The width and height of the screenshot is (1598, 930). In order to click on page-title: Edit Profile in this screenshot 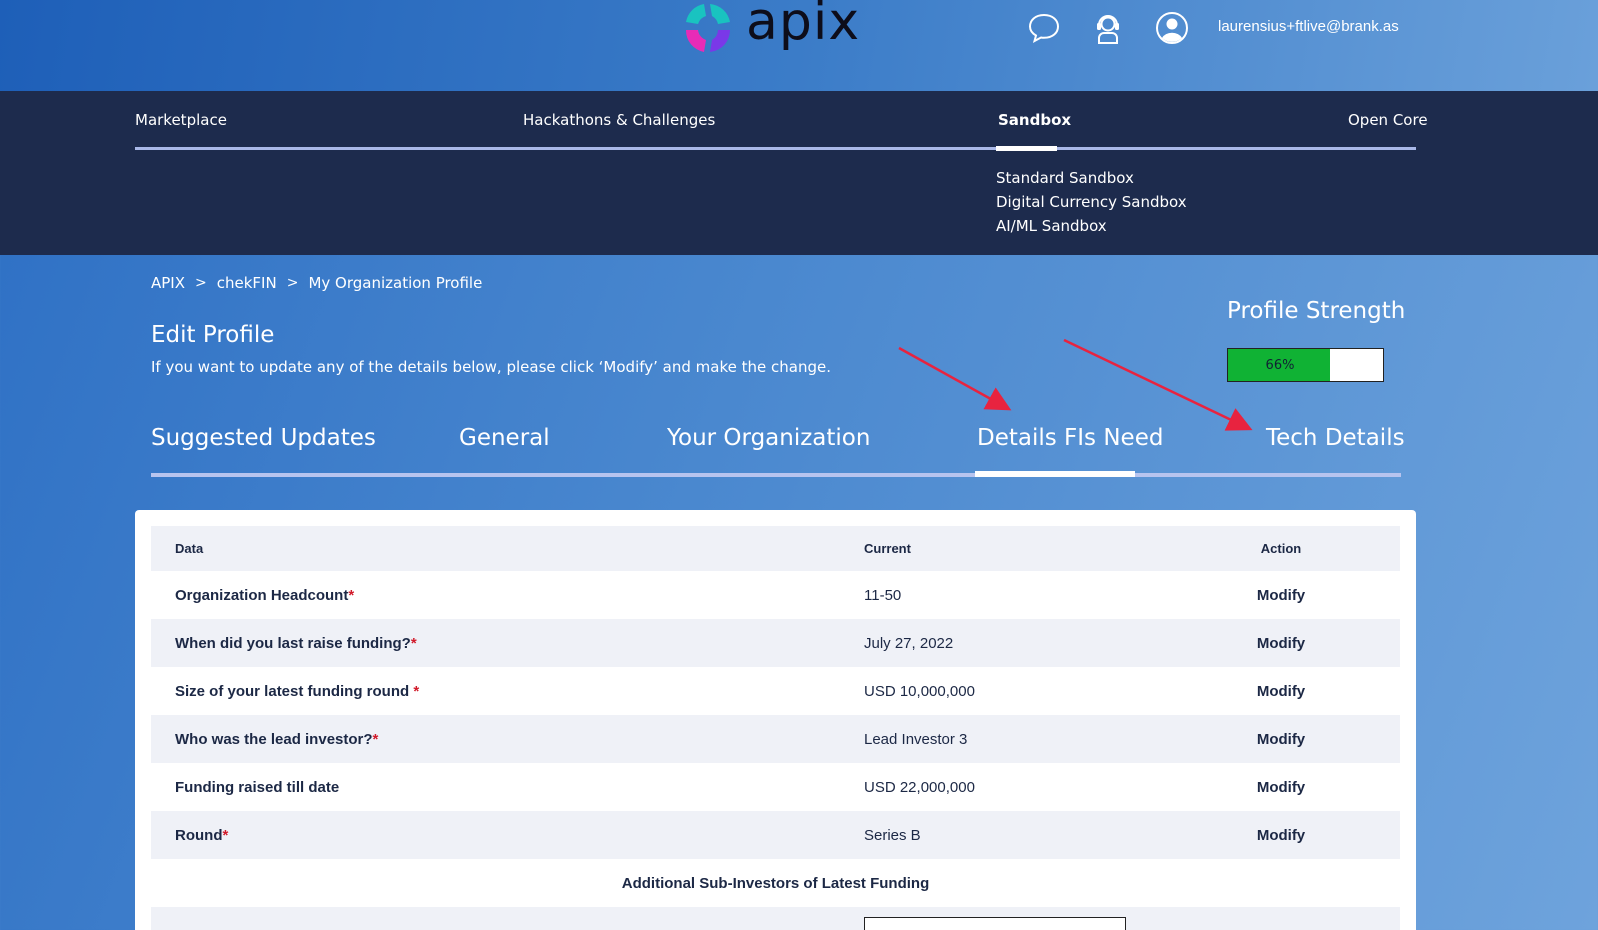, I will do `click(213, 335)`.